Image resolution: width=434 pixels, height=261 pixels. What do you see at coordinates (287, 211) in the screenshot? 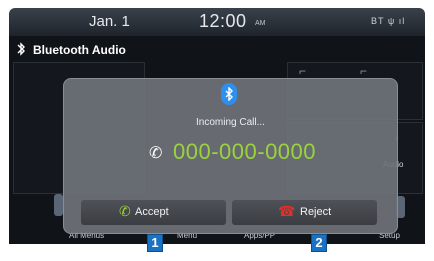
I see `reject-phone-icon: ☎` at bounding box center [287, 211].